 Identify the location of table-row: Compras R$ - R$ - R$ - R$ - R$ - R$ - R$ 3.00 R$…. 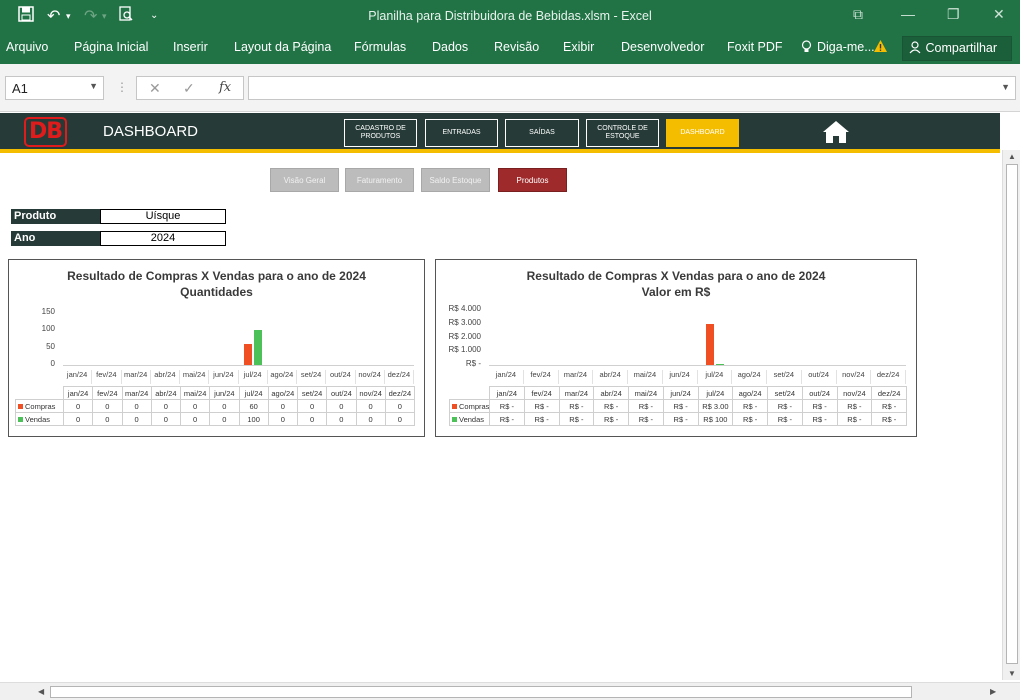
(678, 406).